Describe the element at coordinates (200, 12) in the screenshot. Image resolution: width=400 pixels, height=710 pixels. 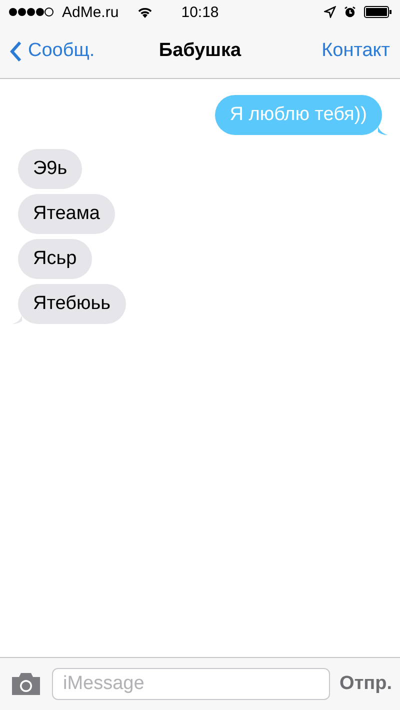
I see `status-time: 10:18` at that location.